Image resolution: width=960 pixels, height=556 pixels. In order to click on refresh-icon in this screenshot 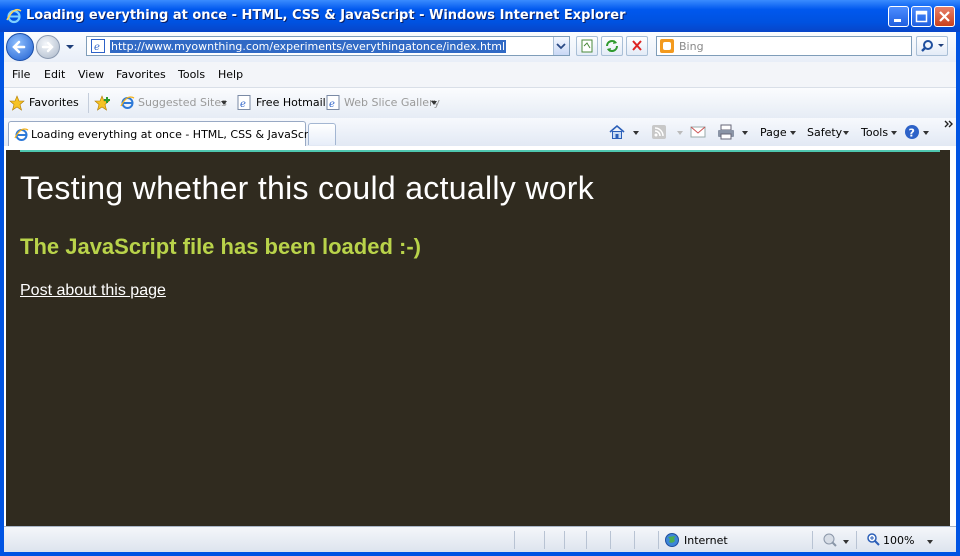, I will do `click(612, 46)`.